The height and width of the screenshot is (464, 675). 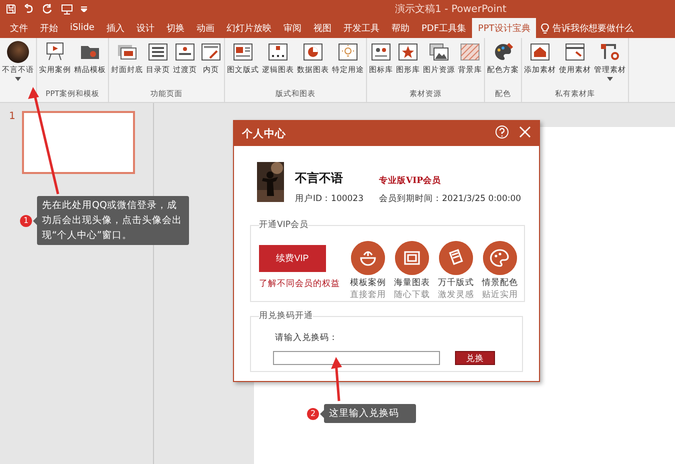 I want to click on step-number: 1, so click(x=26, y=220).